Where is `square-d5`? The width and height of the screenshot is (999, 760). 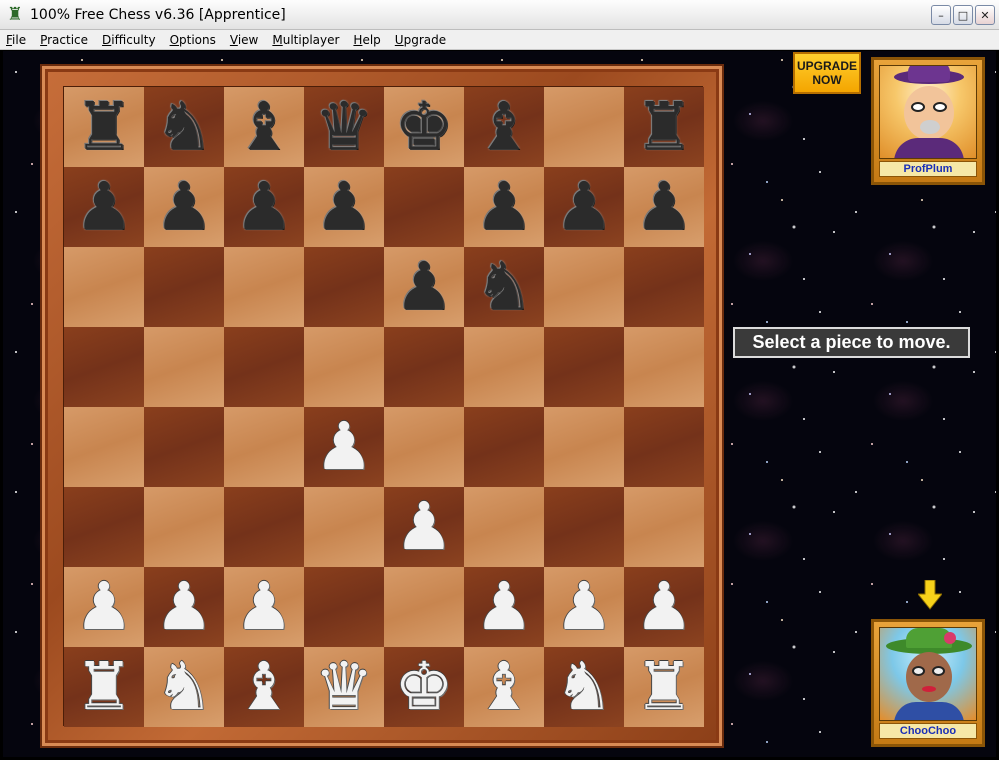 square-d5 is located at coordinates (344, 367).